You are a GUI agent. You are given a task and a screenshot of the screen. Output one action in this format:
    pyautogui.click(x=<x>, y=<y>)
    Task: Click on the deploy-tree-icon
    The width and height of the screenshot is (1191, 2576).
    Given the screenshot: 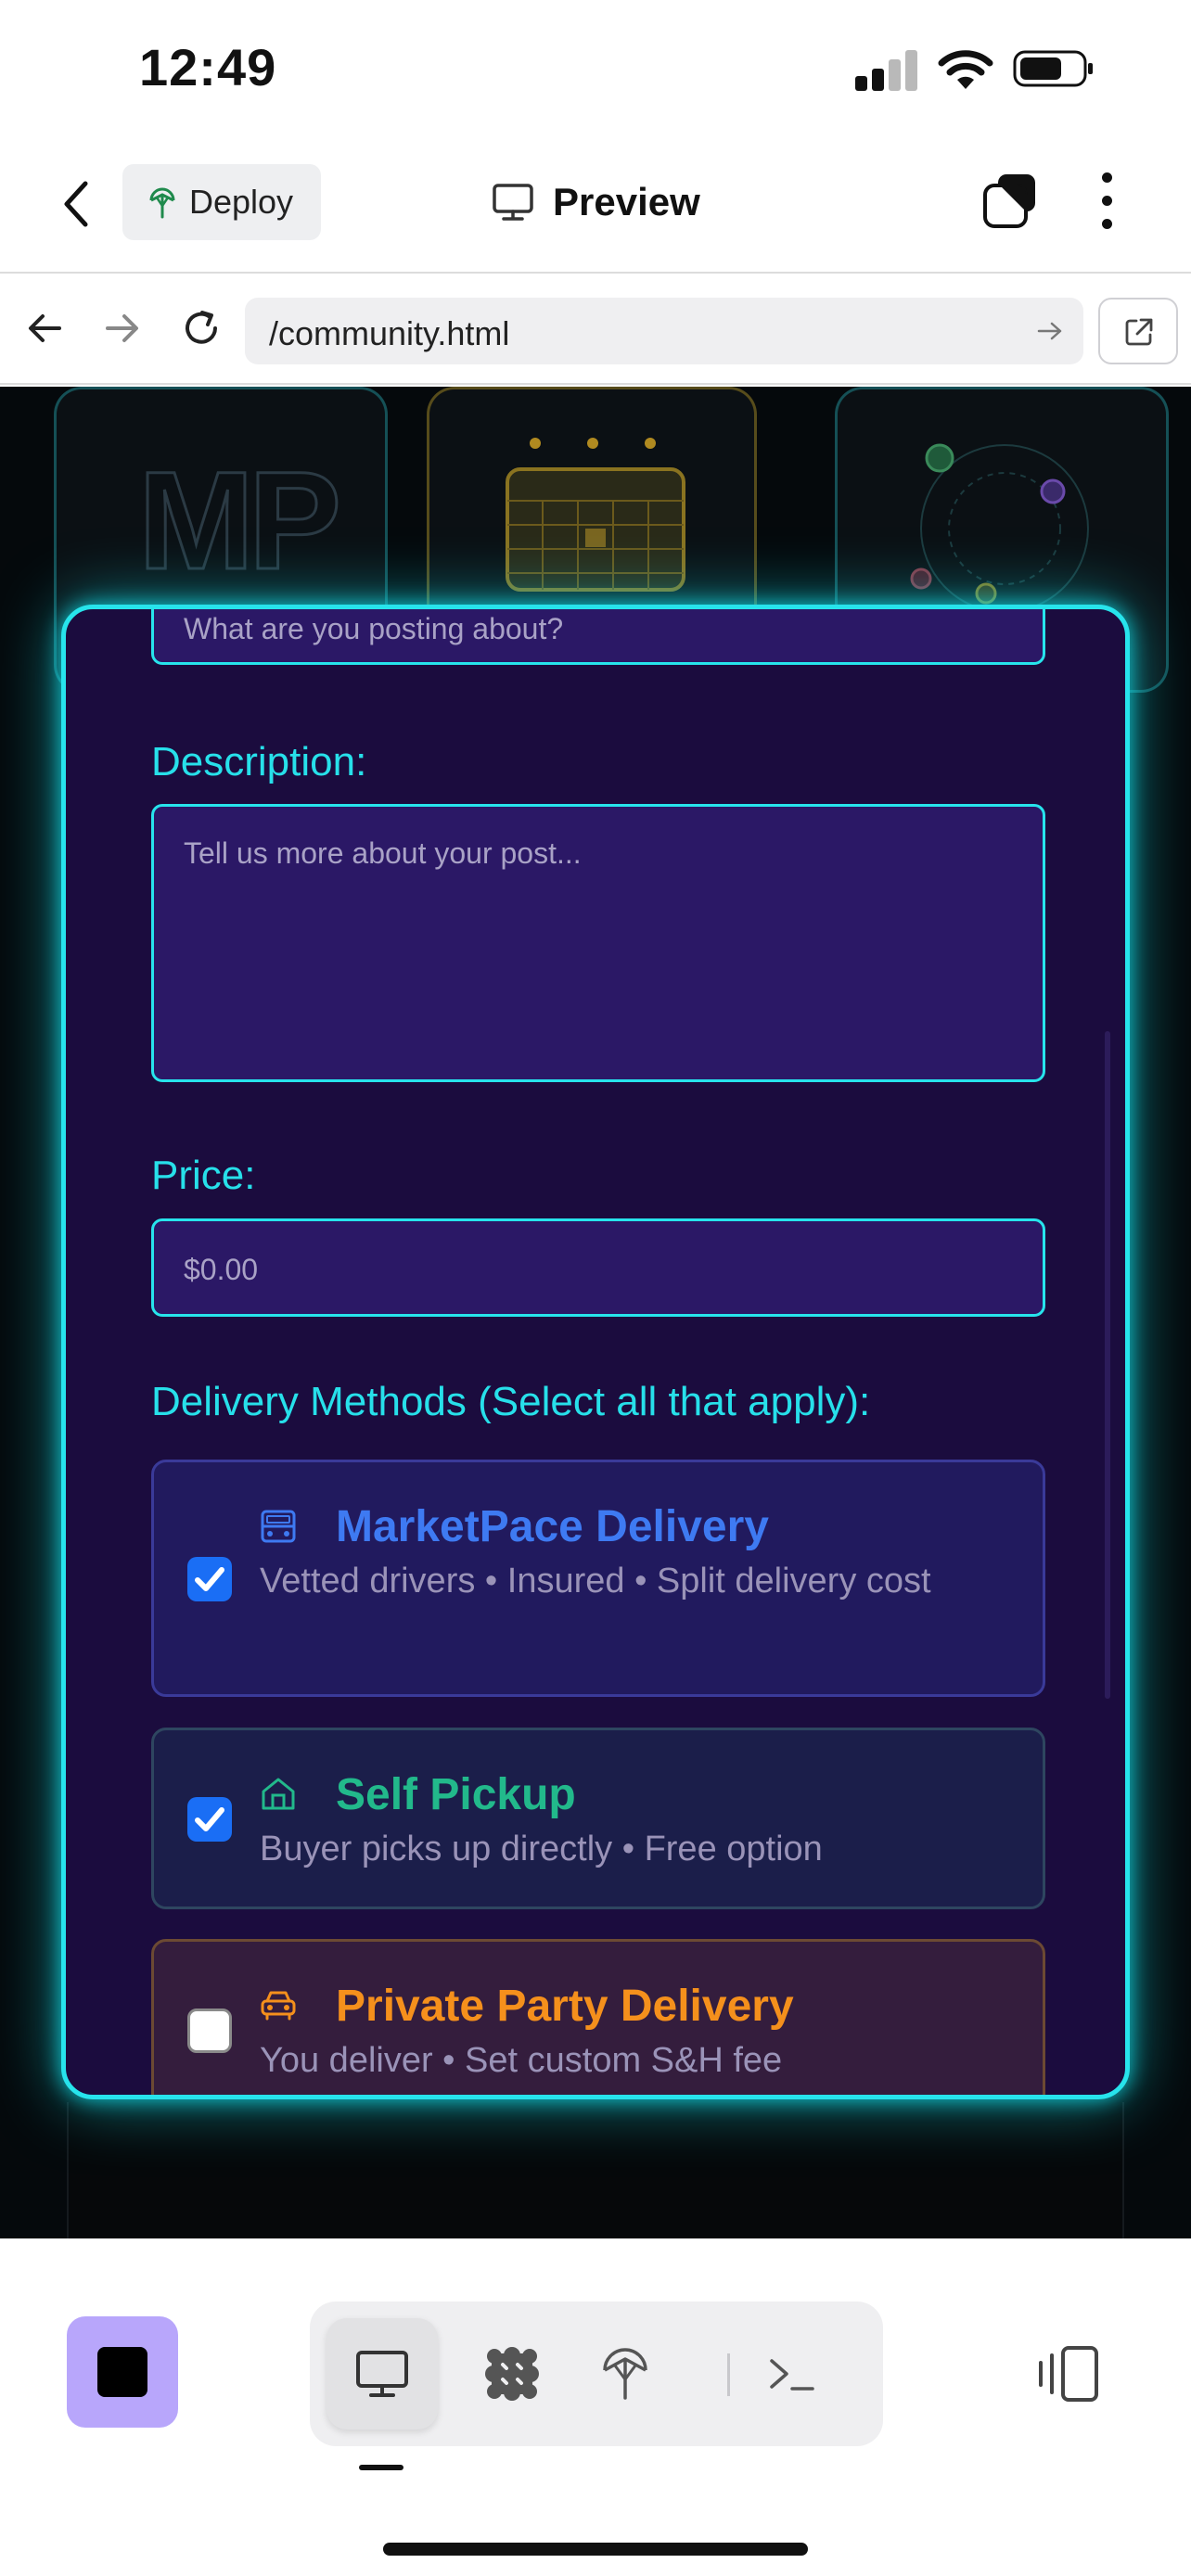 What is the action you would take?
    pyautogui.click(x=625, y=2374)
    